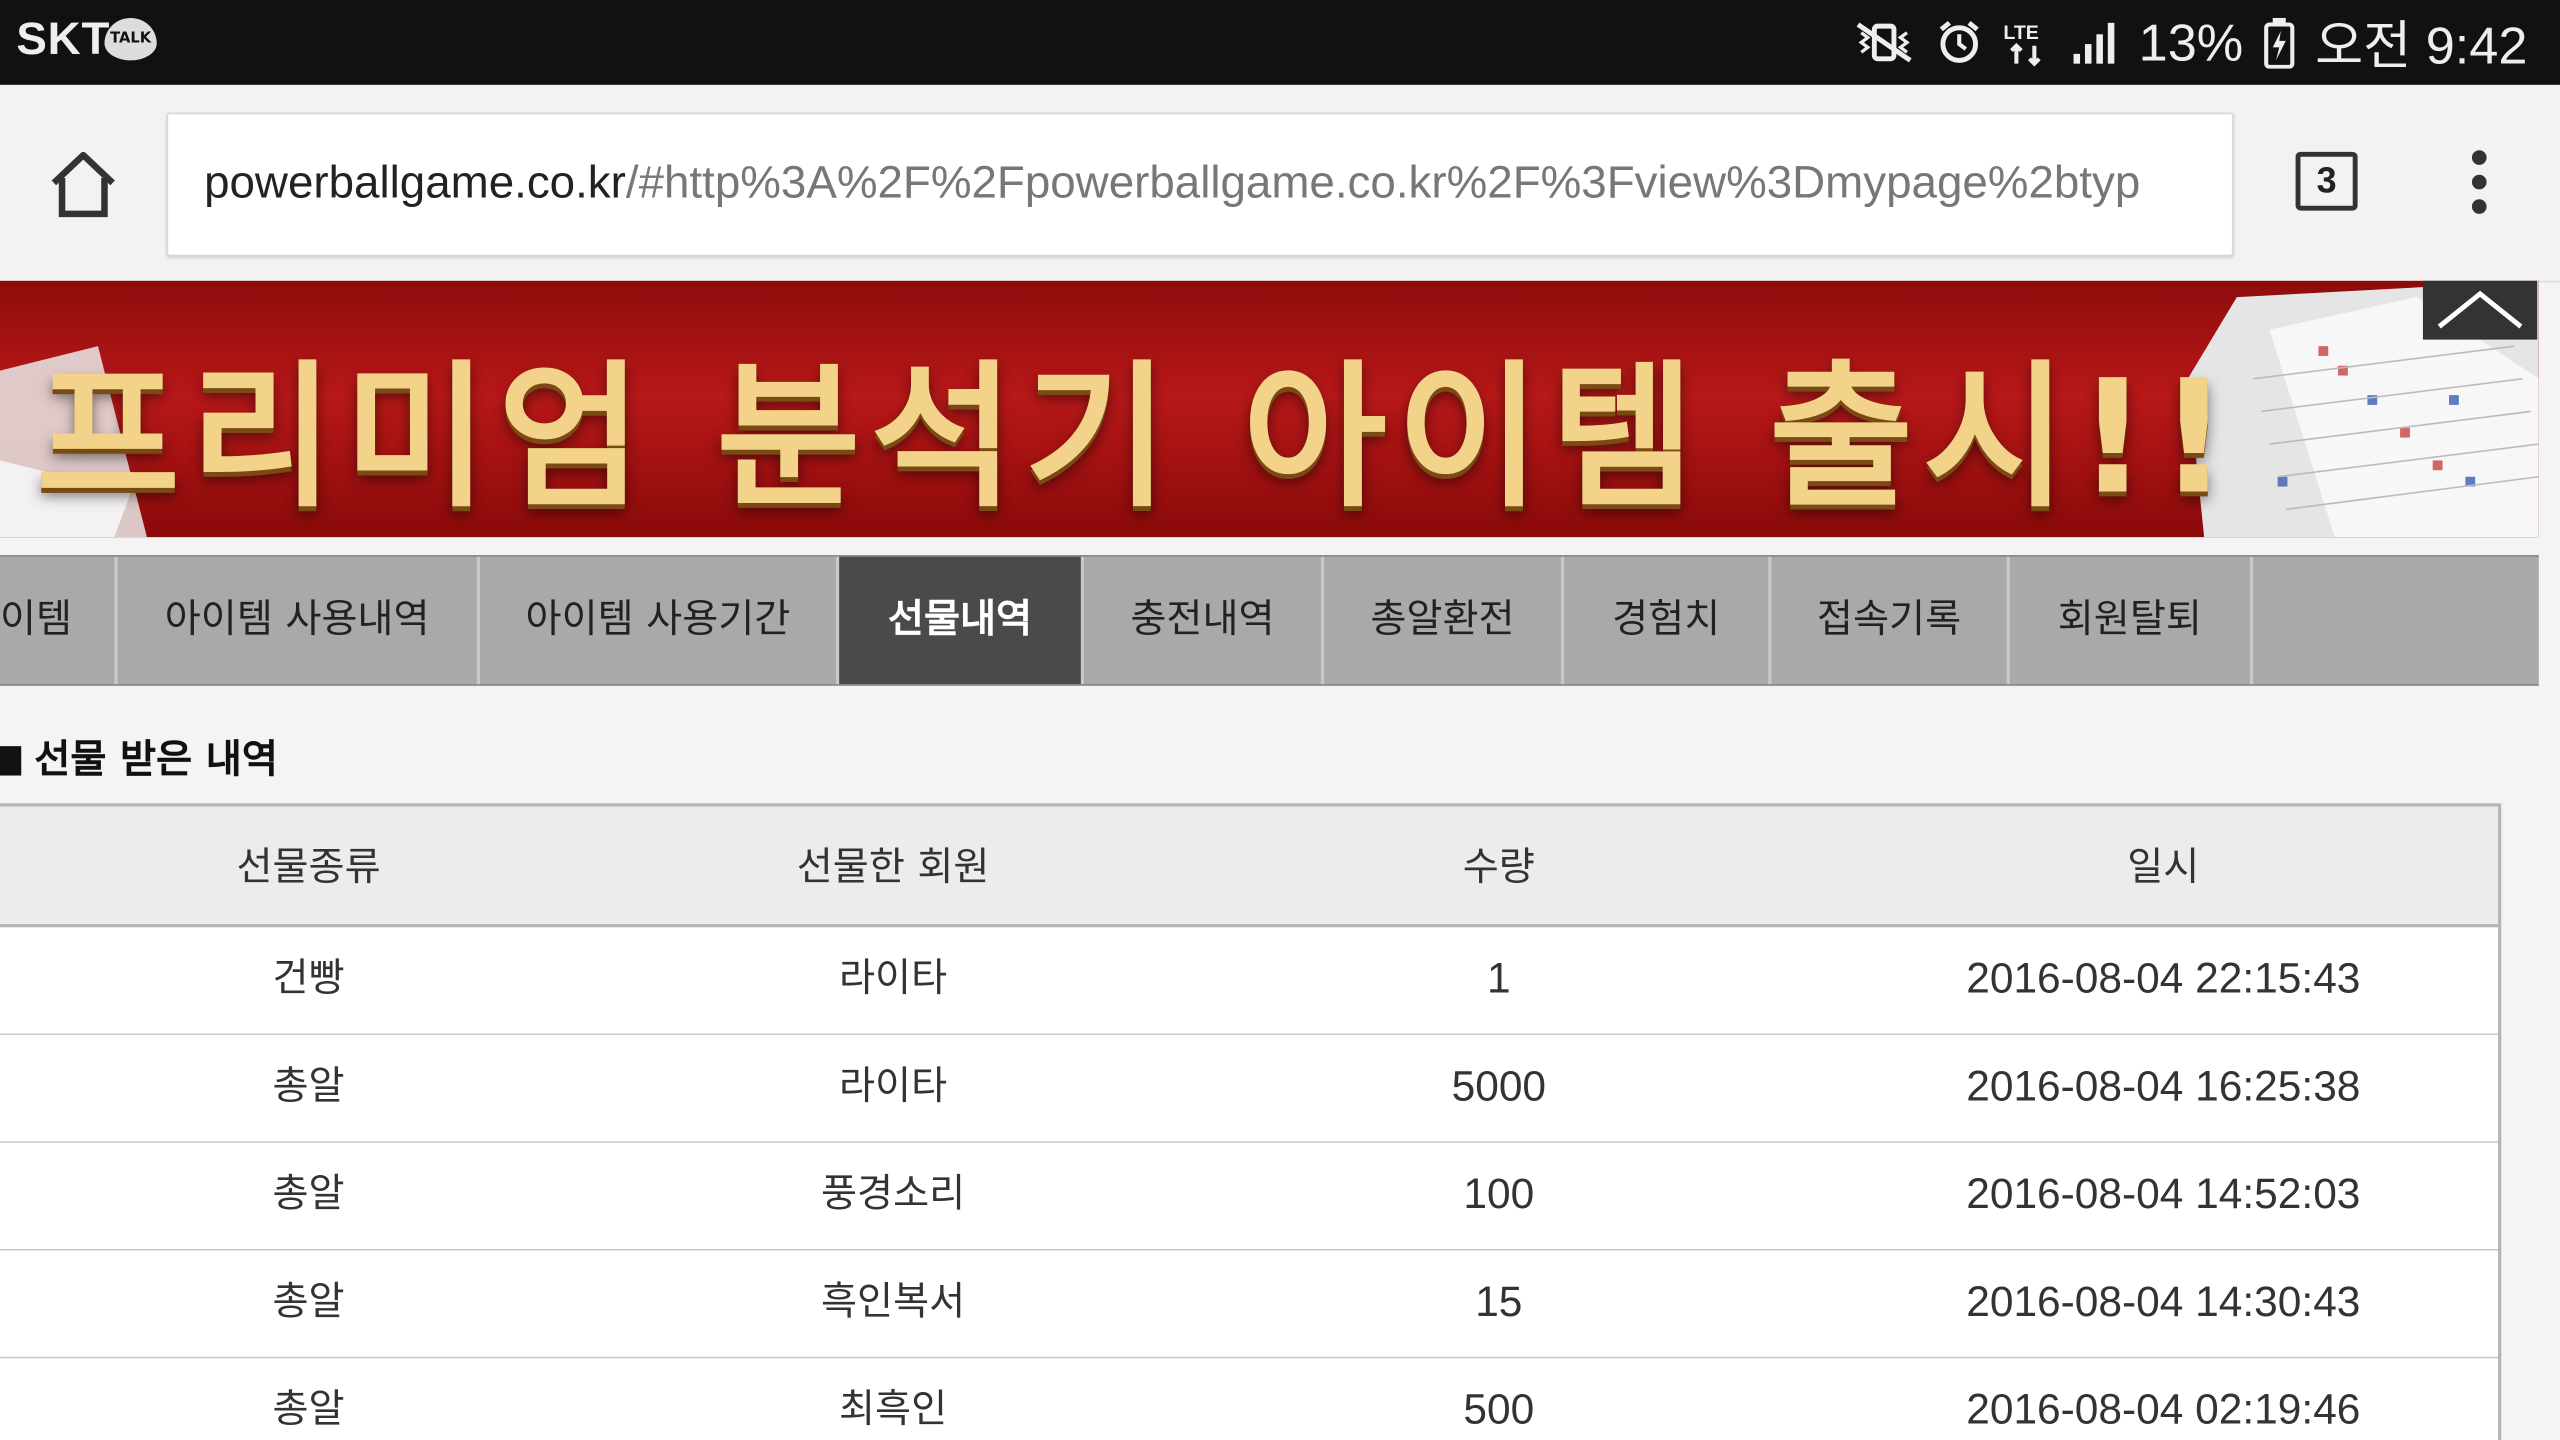  I want to click on tab-label: 접속기록, so click(1889, 618).